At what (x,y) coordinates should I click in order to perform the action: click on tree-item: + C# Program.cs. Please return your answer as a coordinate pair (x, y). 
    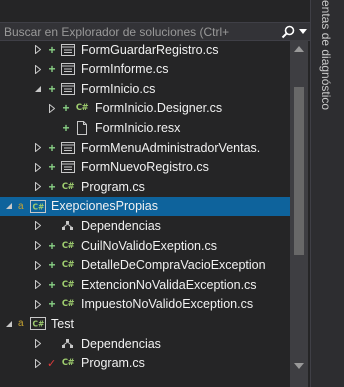
    Looking at the image, I should click on (145, 186).